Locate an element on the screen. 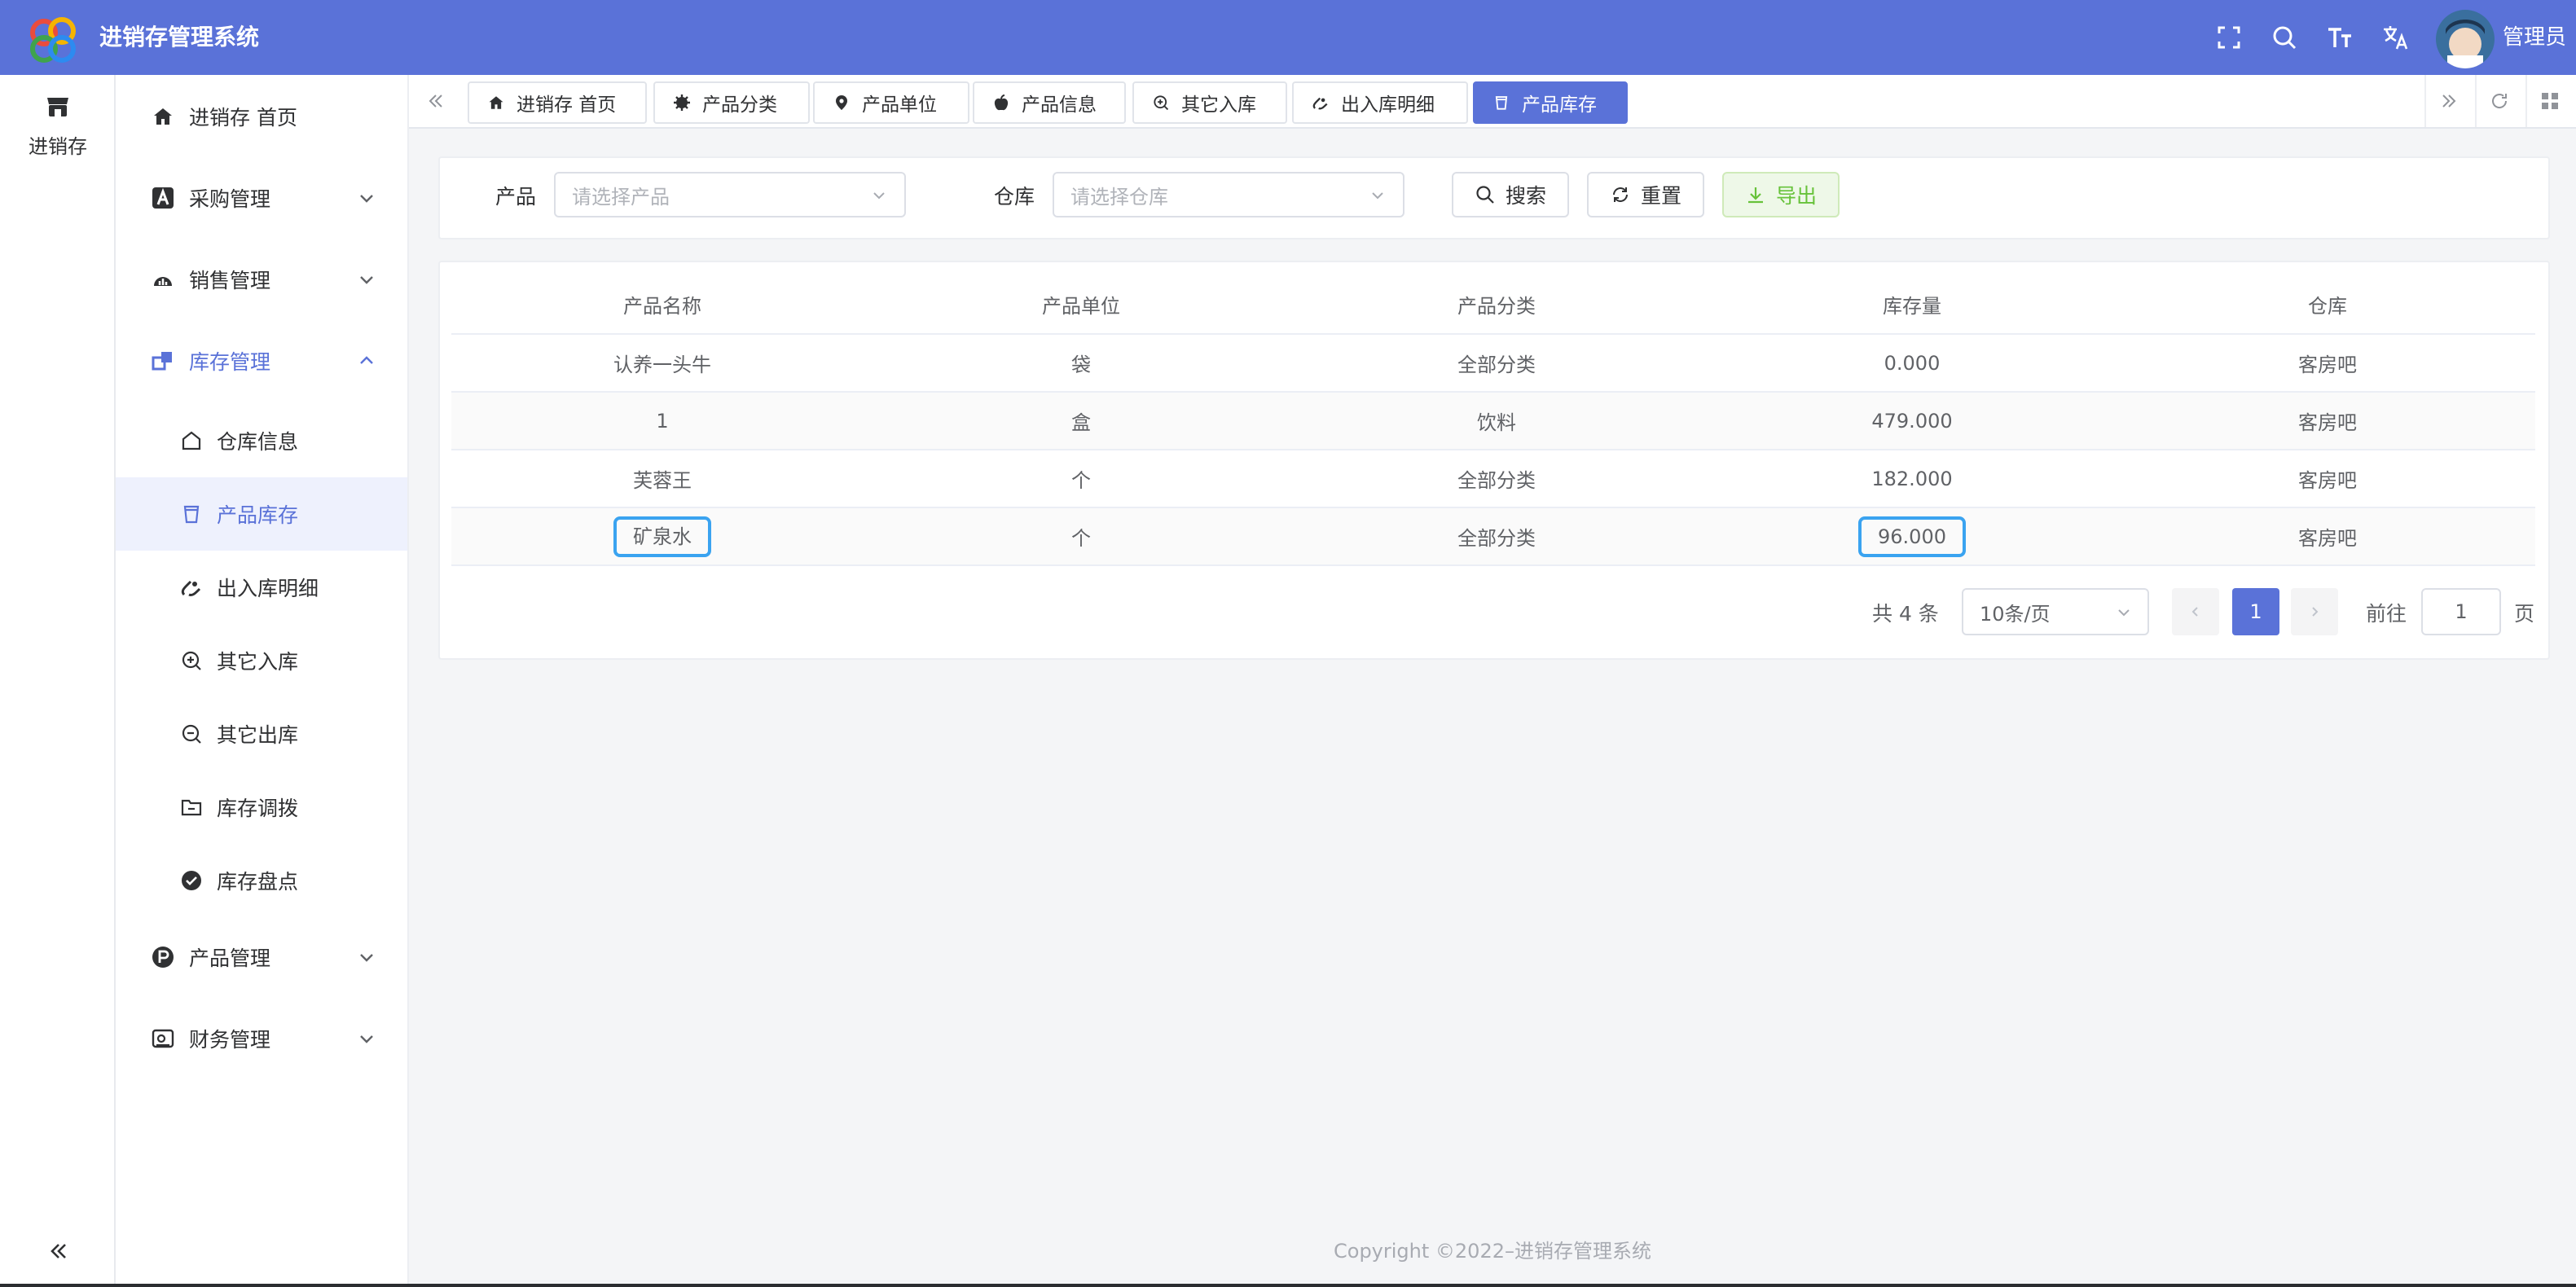 Image resolution: width=2576 pixels, height=1287 pixels. house-outline-icon is located at coordinates (191, 440).